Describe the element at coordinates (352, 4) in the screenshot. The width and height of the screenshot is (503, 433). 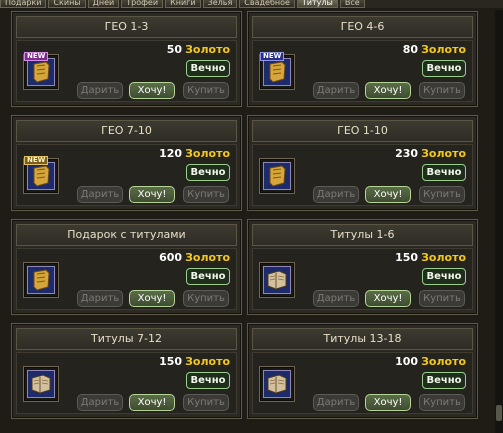
I see `tab-all: Все` at that location.